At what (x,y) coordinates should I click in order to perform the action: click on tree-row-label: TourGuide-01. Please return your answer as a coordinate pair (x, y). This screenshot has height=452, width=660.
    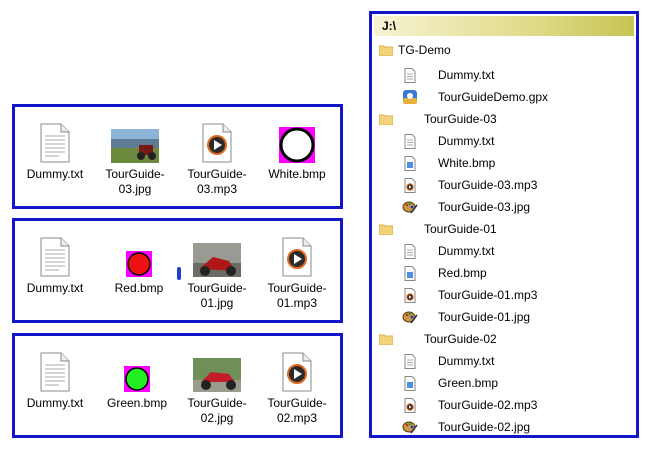
    Looking at the image, I should click on (460, 229).